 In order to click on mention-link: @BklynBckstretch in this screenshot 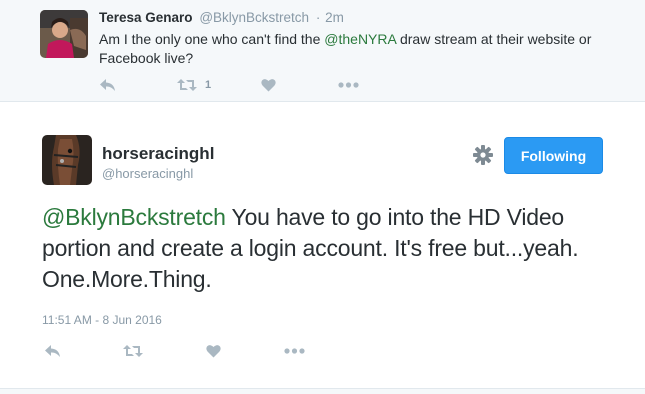, I will do `click(134, 217)`.